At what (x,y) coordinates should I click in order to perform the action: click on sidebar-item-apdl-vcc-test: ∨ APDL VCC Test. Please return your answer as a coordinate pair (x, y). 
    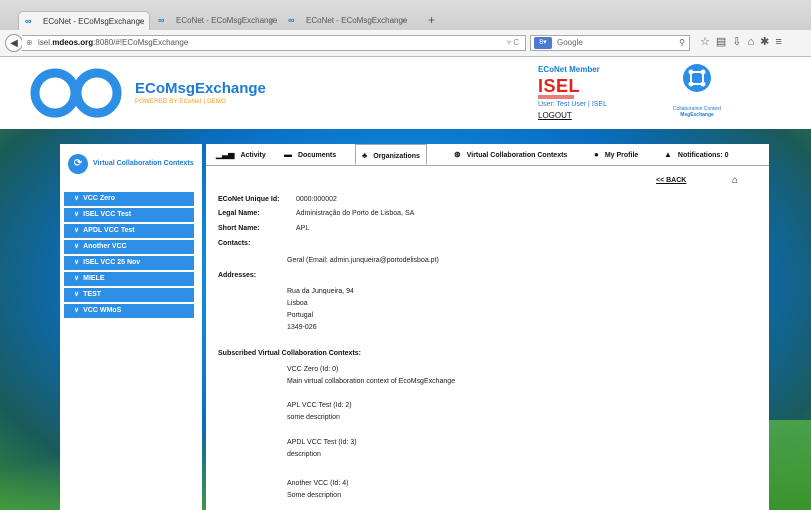
    Looking at the image, I should click on (129, 231).